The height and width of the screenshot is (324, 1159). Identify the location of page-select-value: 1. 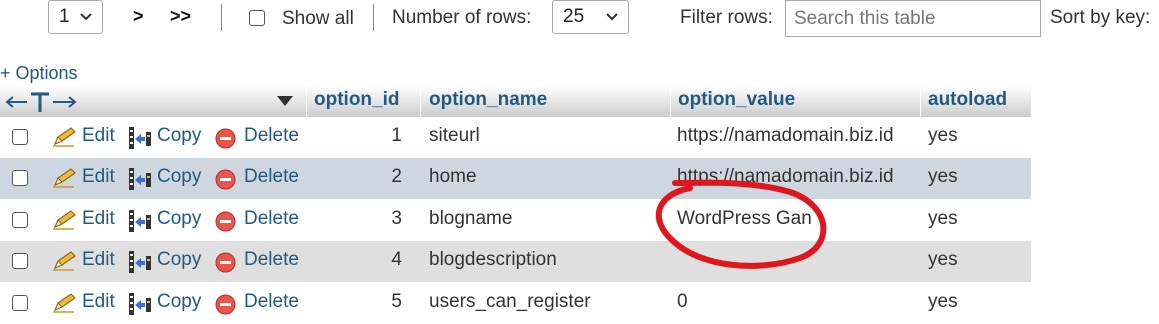
(64, 16).